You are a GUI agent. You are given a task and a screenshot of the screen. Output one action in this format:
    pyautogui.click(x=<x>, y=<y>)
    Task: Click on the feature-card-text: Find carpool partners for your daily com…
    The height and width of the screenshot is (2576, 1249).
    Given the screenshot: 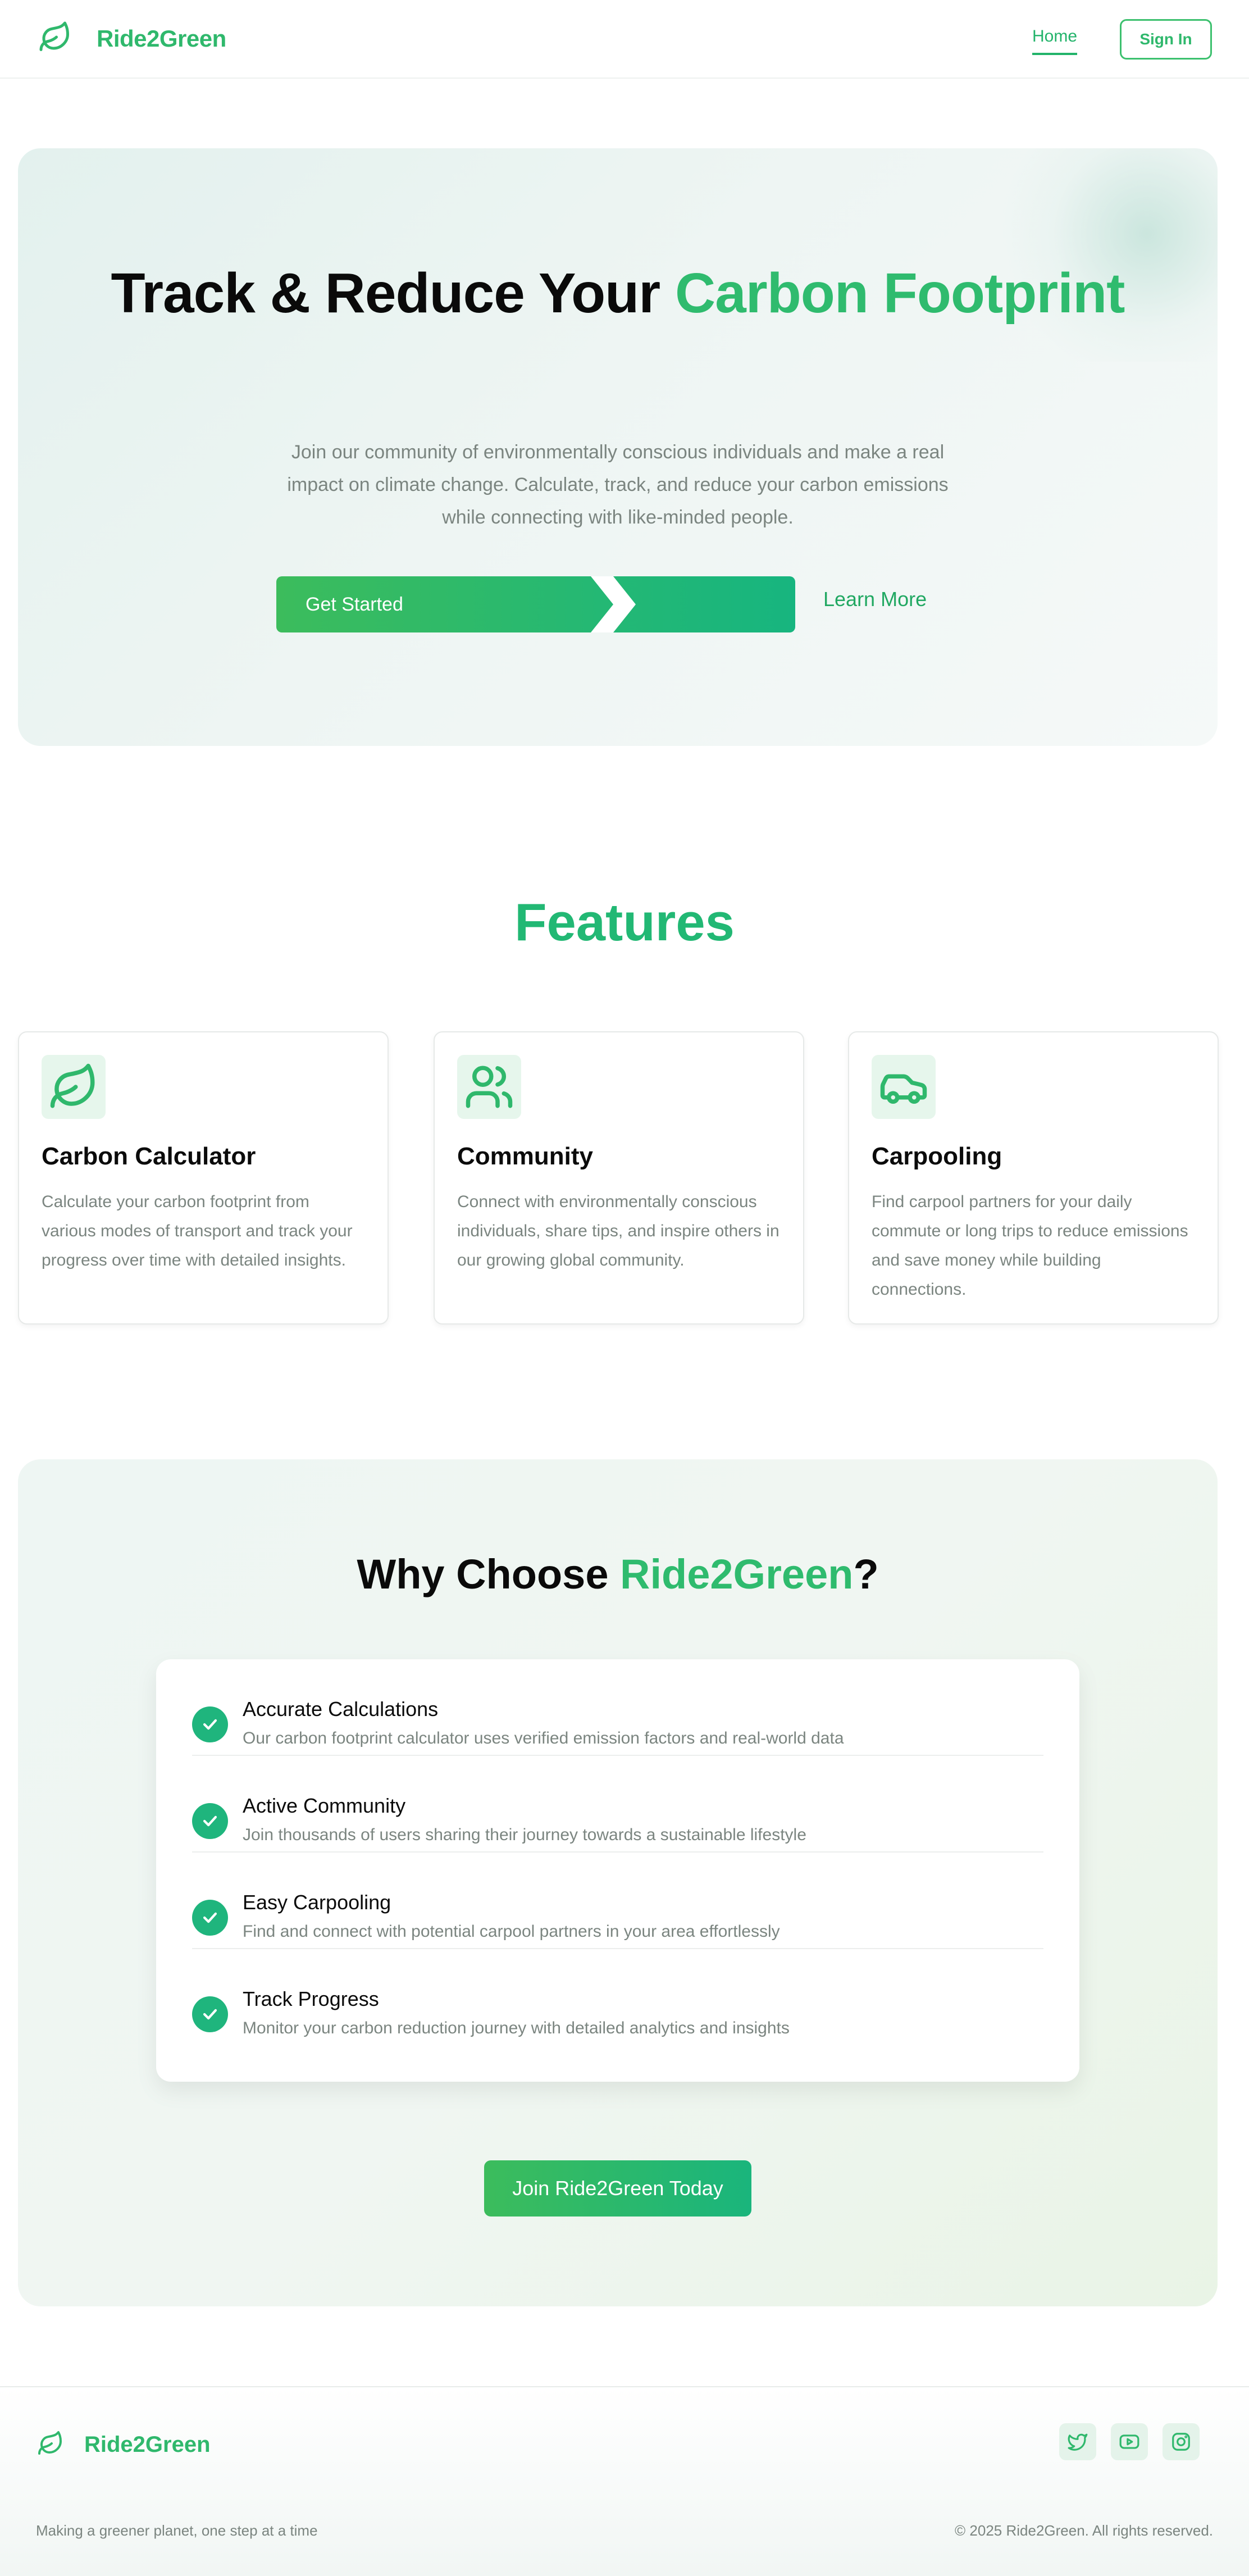 What is the action you would take?
    pyautogui.click(x=1030, y=1246)
    